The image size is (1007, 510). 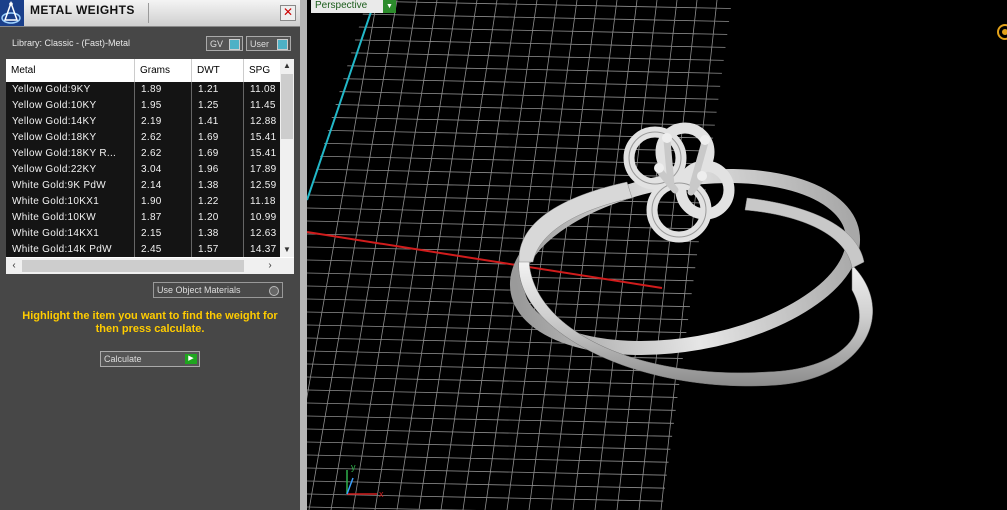 I want to click on user-toggle-label: User, so click(x=260, y=44).